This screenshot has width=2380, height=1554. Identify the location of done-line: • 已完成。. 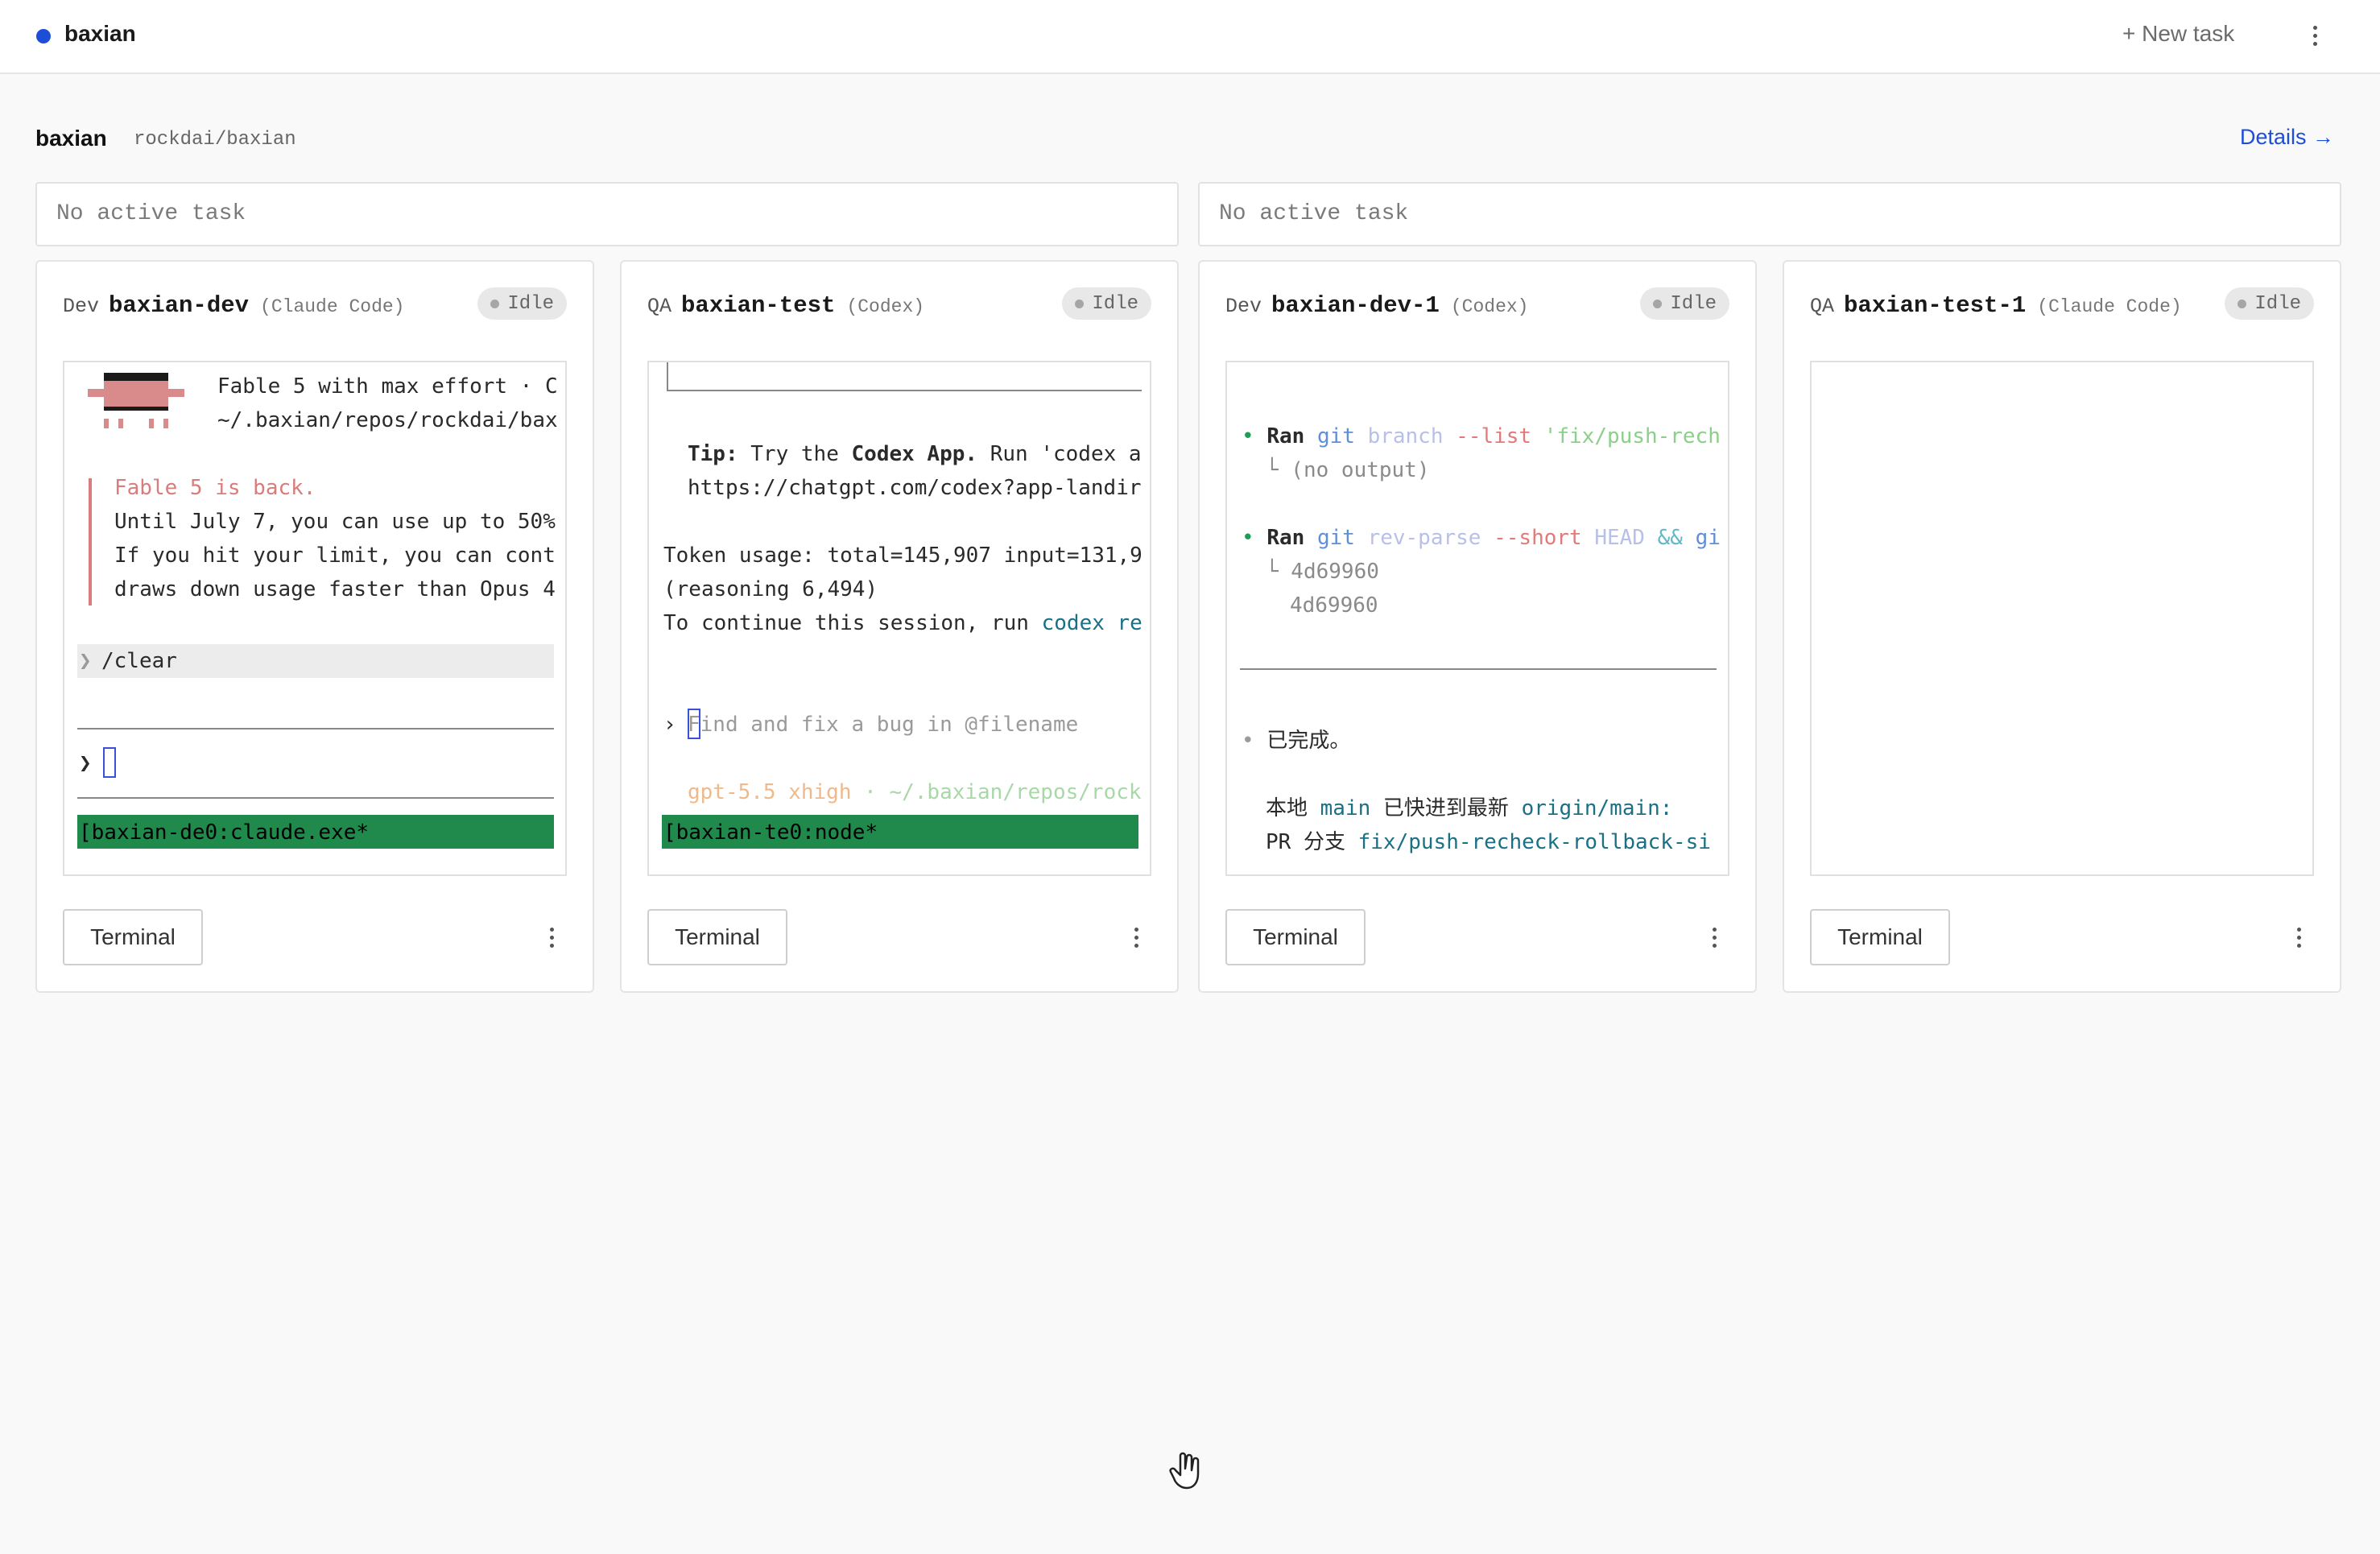
(1297, 741).